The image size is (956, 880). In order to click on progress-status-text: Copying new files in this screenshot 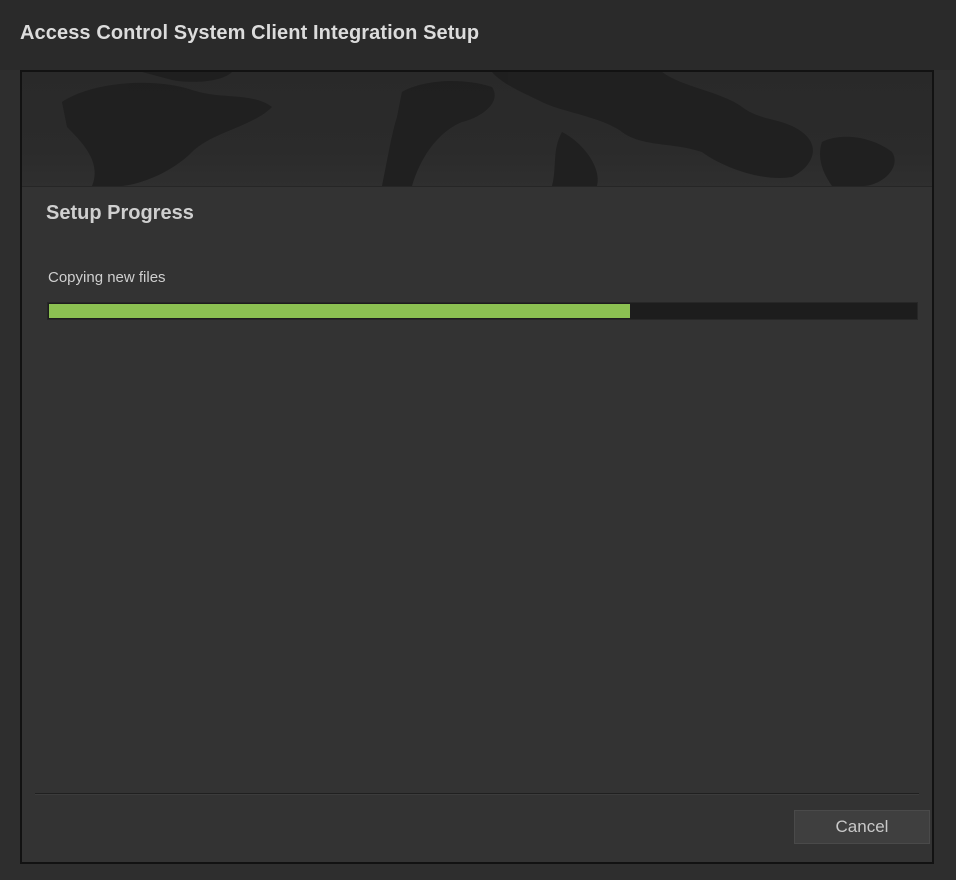, I will do `click(107, 277)`.